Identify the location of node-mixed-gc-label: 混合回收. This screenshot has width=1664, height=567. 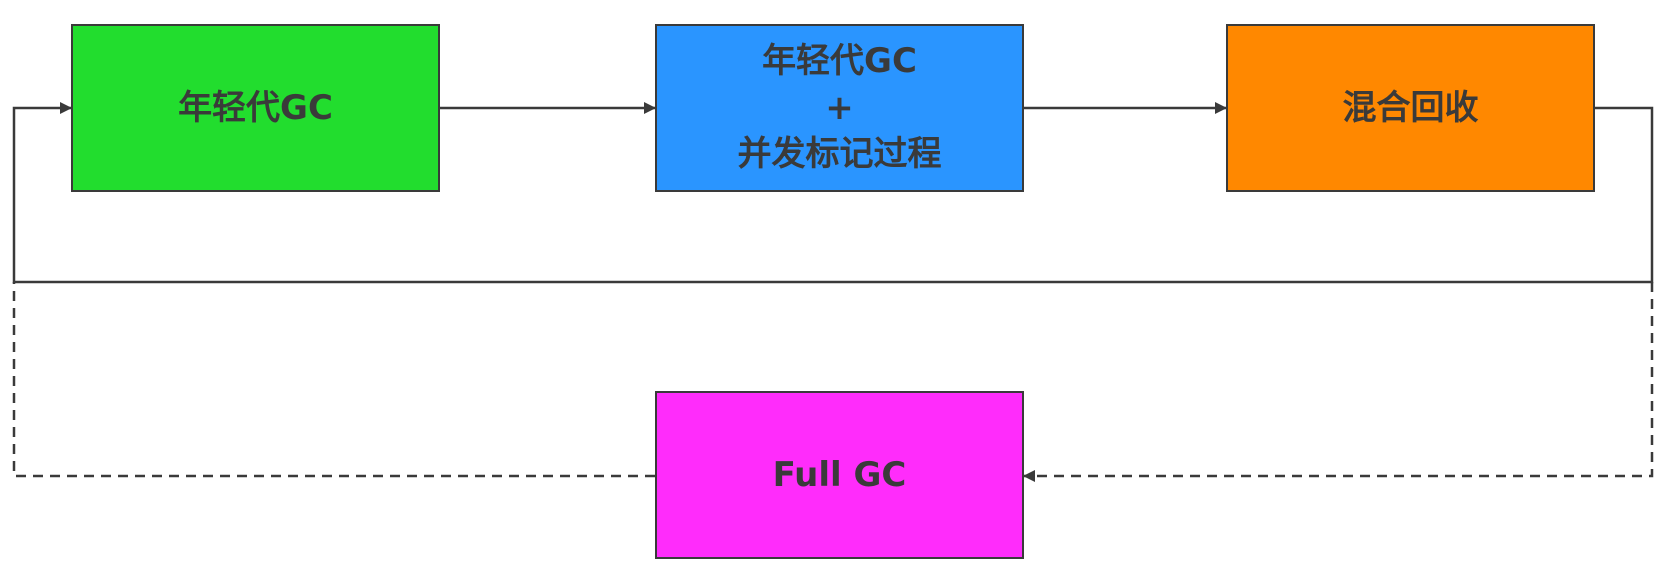
(1410, 107).